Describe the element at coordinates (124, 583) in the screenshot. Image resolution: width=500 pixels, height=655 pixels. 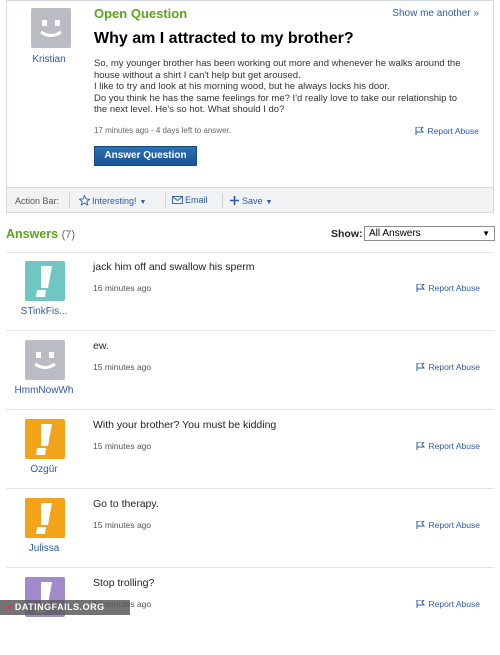
I see `answer-text: Stop trolling?` at that location.